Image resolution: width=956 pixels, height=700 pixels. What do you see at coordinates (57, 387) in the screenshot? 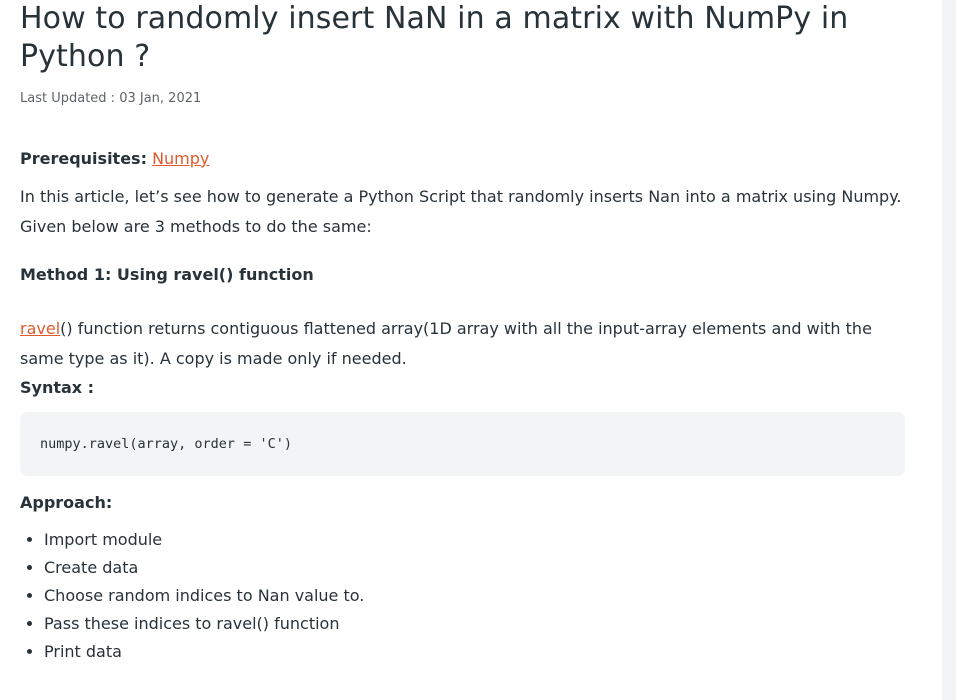
I see `syntax-label: Syntax :` at bounding box center [57, 387].